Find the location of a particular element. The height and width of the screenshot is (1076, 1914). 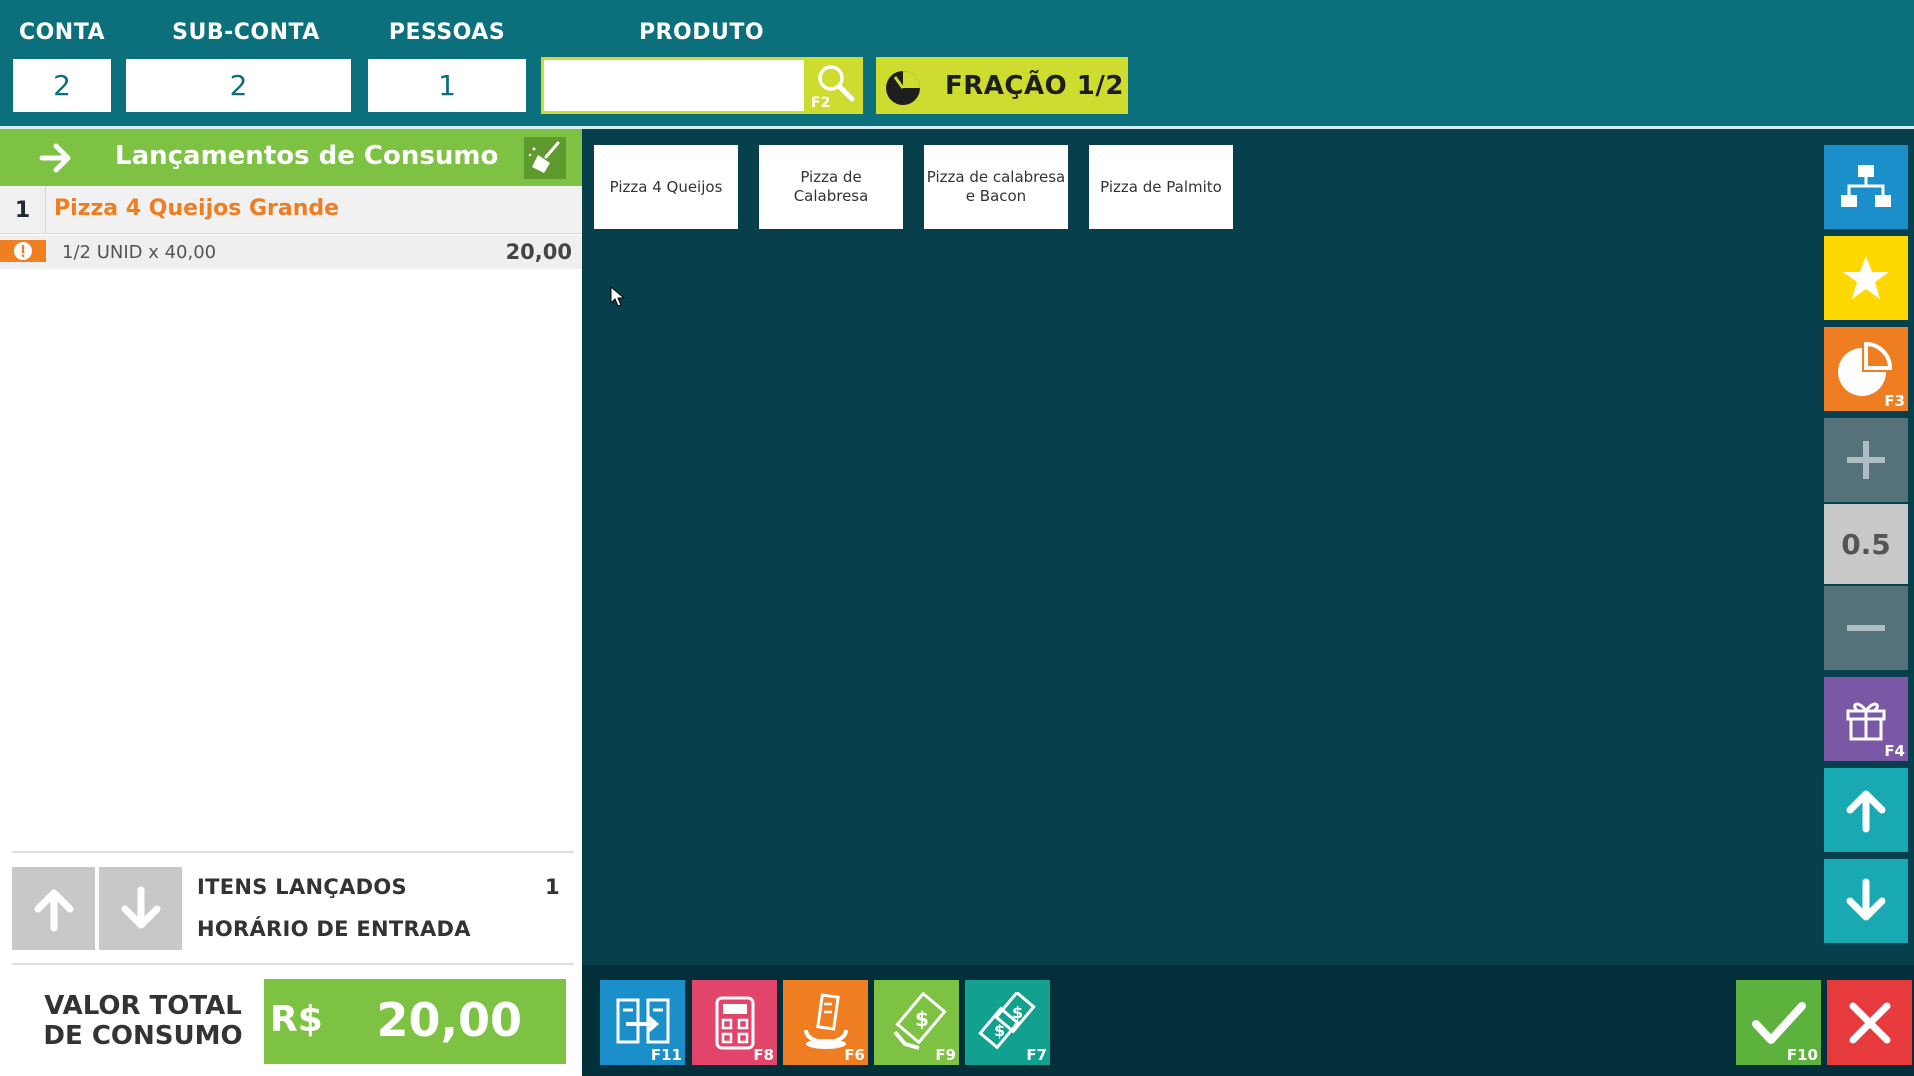

product-card: Pizza de Calabresa is located at coordinates (831, 187).